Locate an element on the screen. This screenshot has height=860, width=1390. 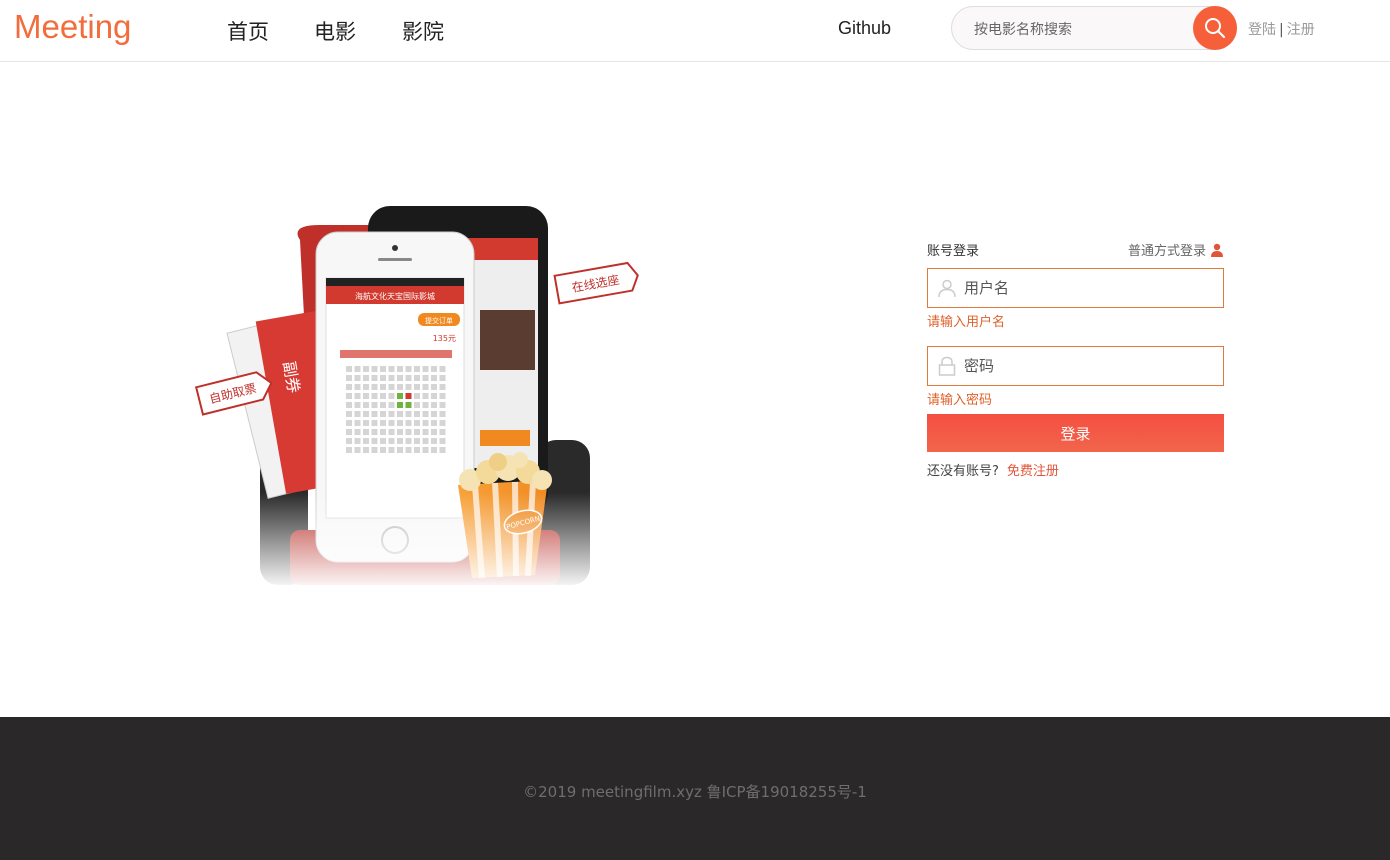
password-field is located at coordinates (1075, 366).